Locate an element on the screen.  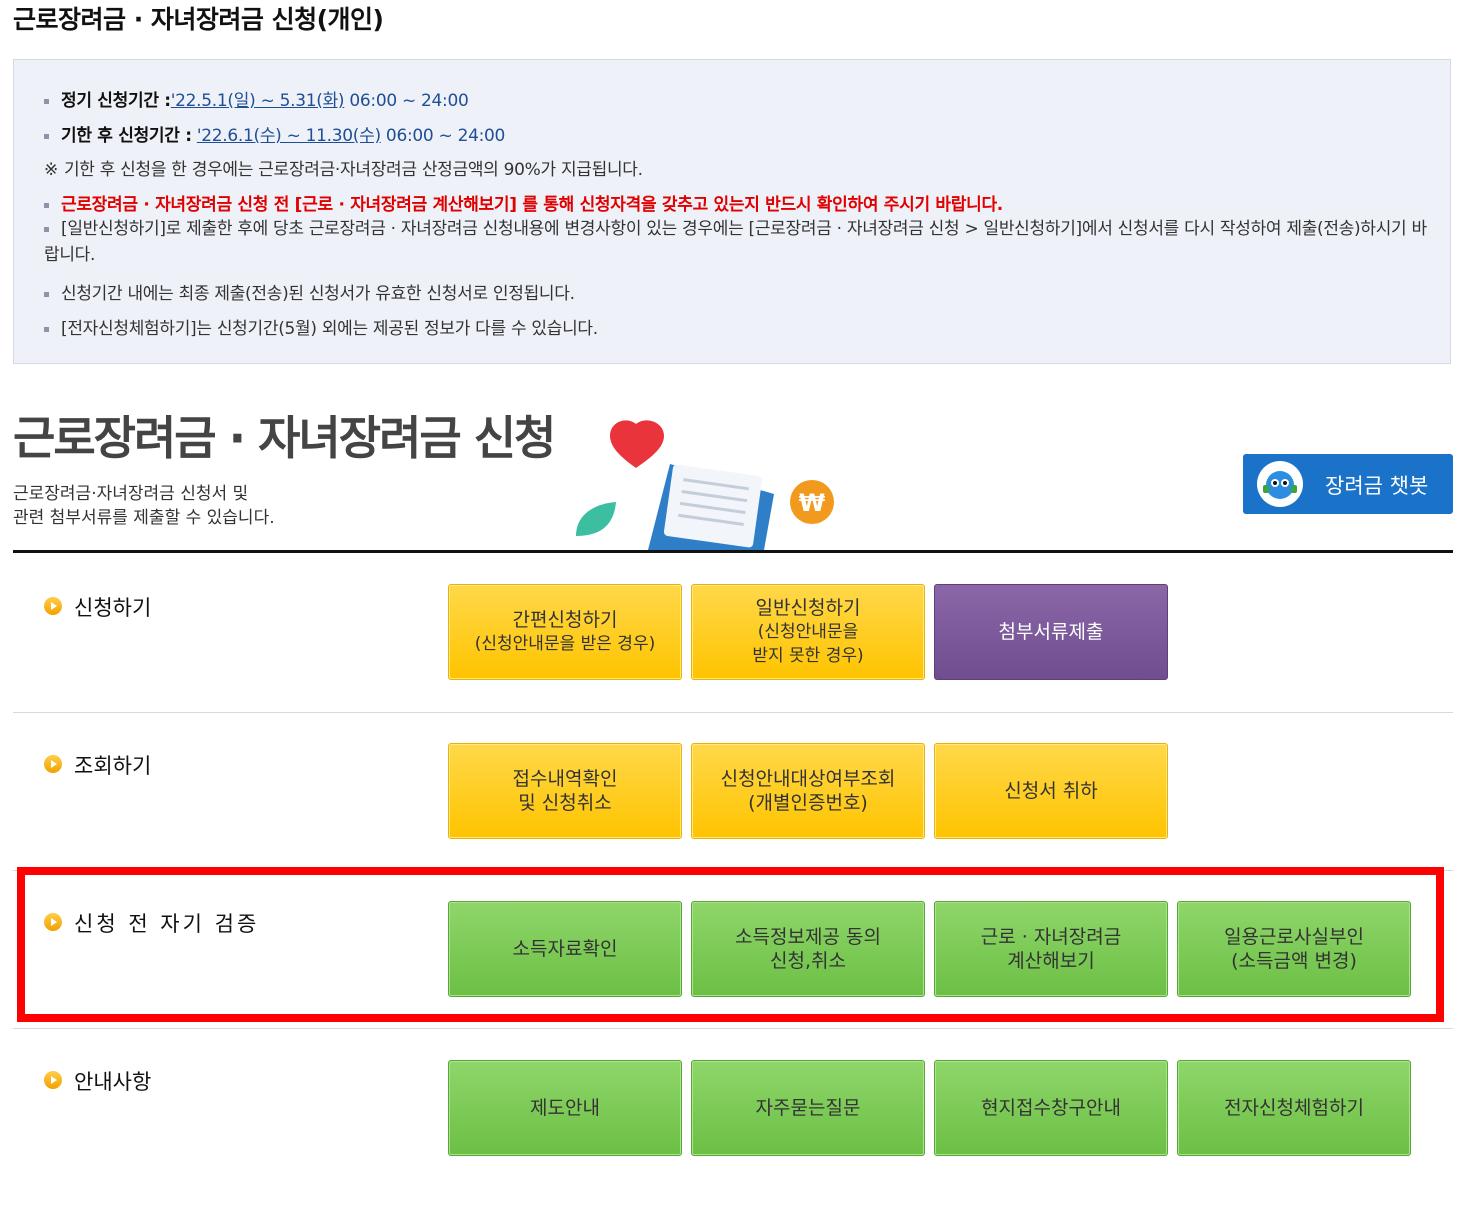
regular-period-time: 06:00 ~ 24:00 is located at coordinates (406, 101).